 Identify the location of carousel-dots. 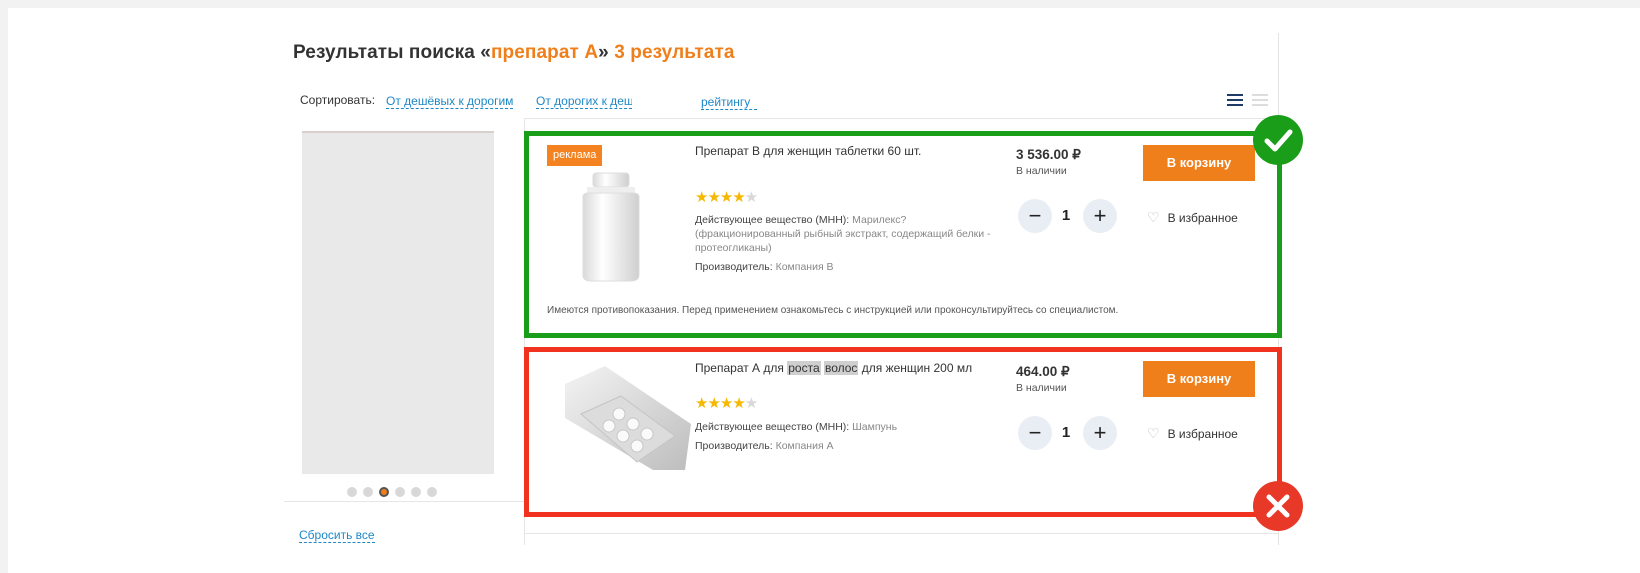
(395, 490).